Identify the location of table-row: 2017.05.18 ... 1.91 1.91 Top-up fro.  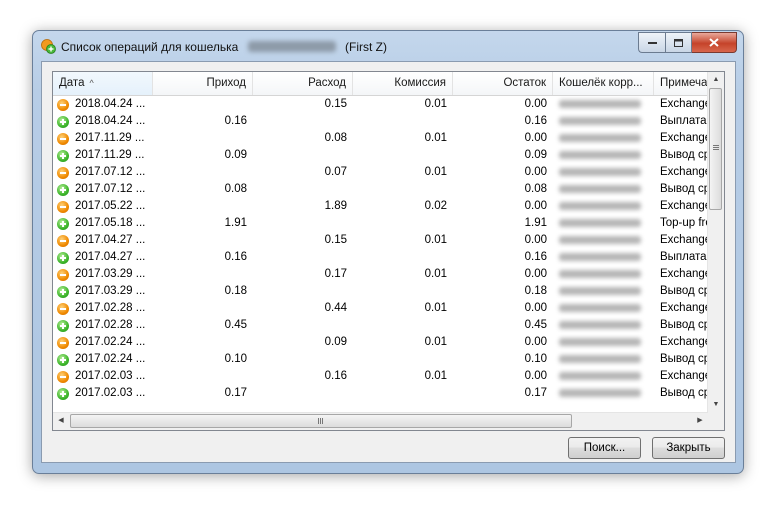
(380, 223).